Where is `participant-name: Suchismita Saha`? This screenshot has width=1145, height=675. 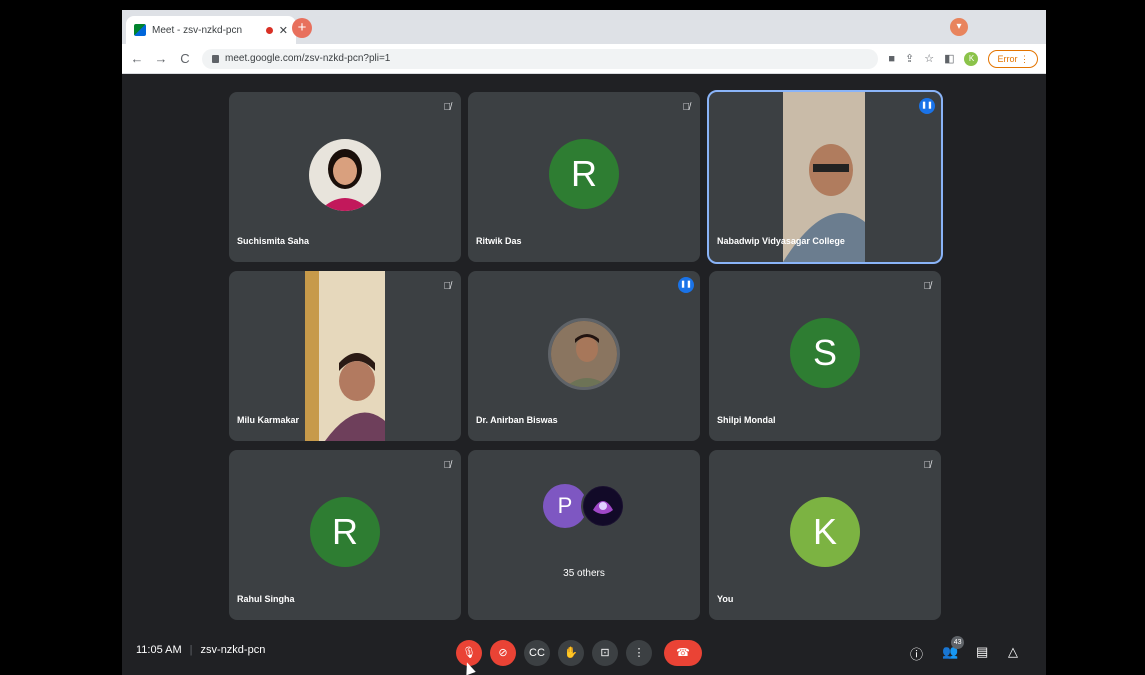
participant-name: Suchismita Saha is located at coordinates (273, 241).